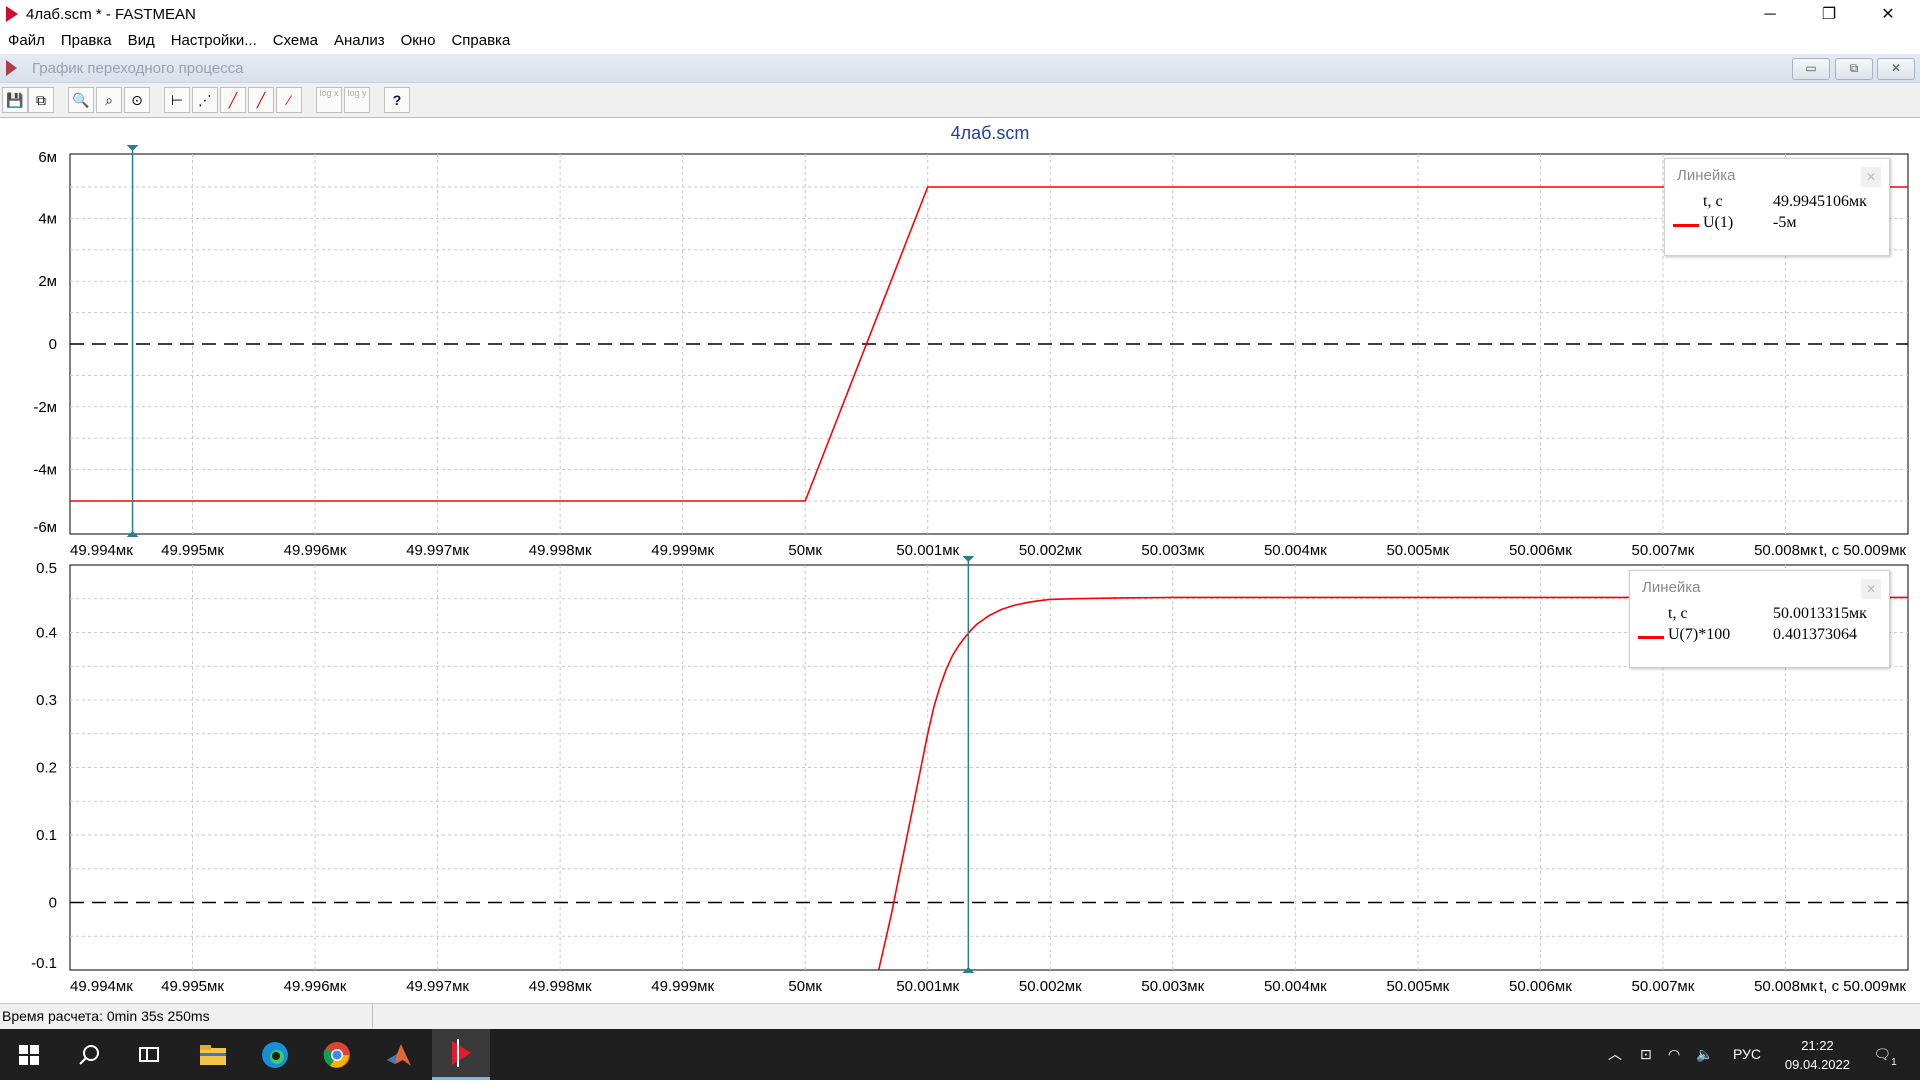  Describe the element at coordinates (46, 568) in the screenshot. I see `y-tick-label: 0.5` at that location.